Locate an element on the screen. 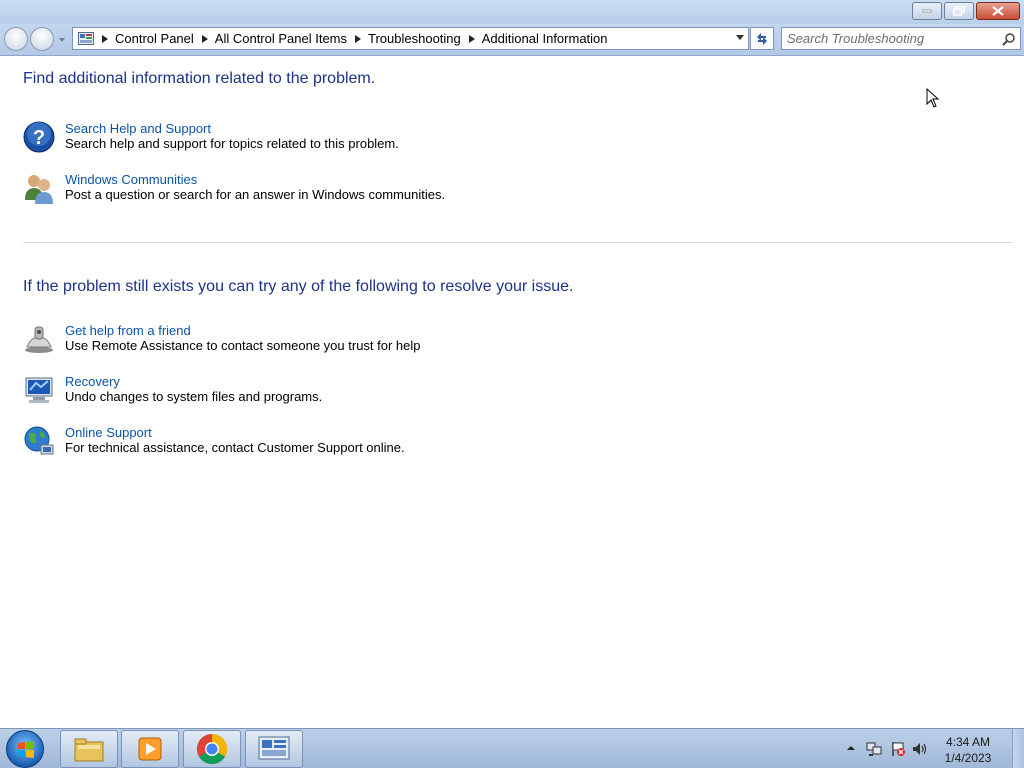 The width and height of the screenshot is (1024, 768). refresh-button is located at coordinates (762, 38).